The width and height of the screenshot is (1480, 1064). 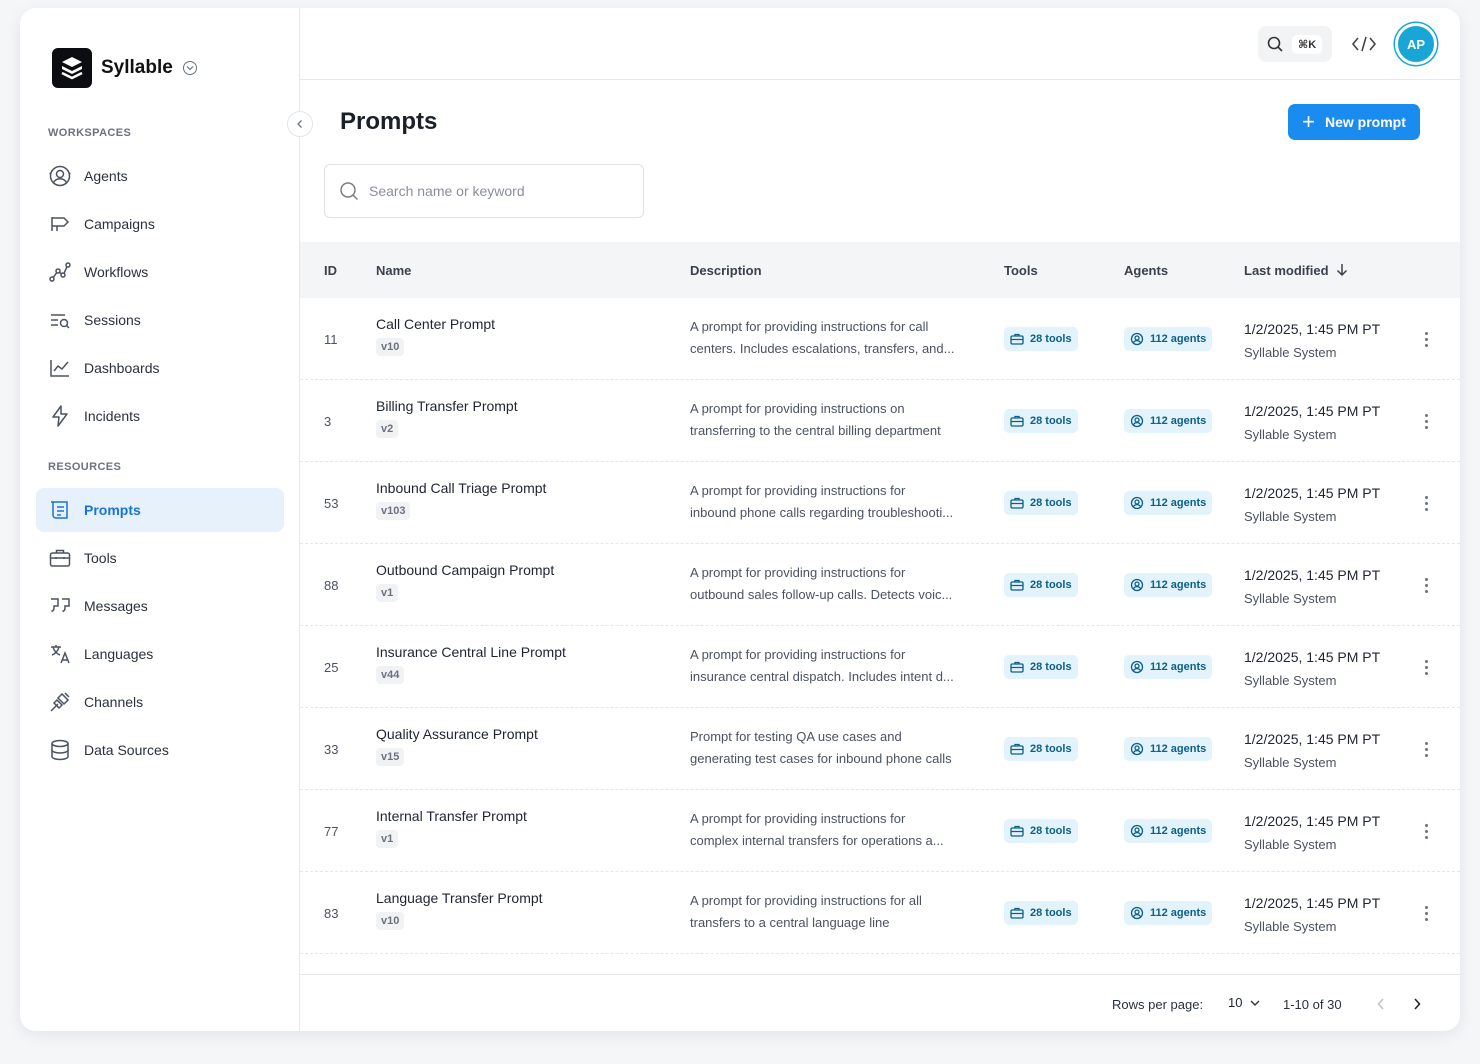 What do you see at coordinates (160, 224) in the screenshot?
I see `sidebar-item-campaigns: Campaigns` at bounding box center [160, 224].